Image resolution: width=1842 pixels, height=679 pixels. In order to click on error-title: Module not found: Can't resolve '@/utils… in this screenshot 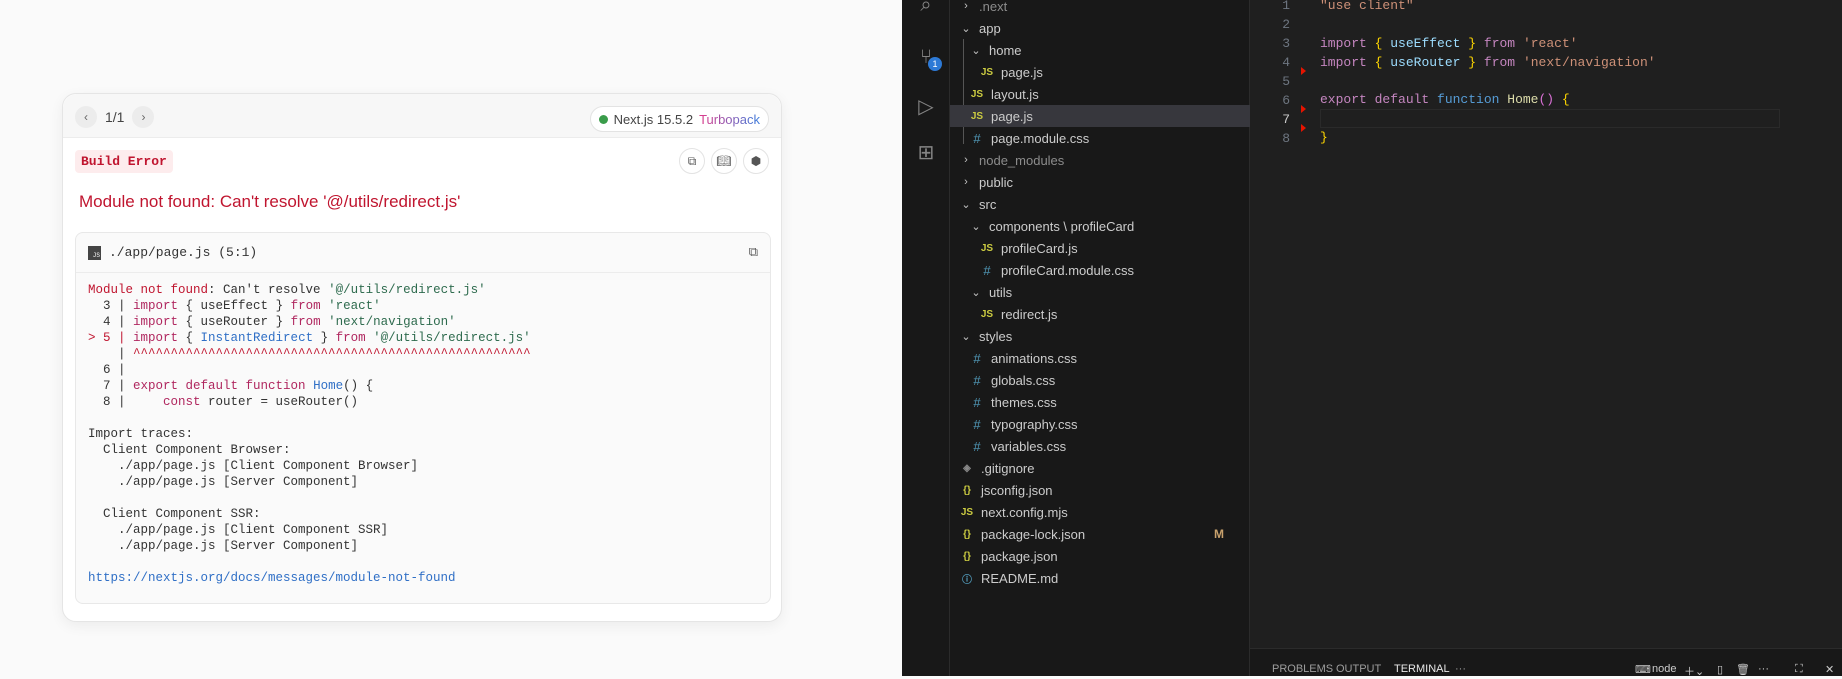, I will do `click(270, 201)`.